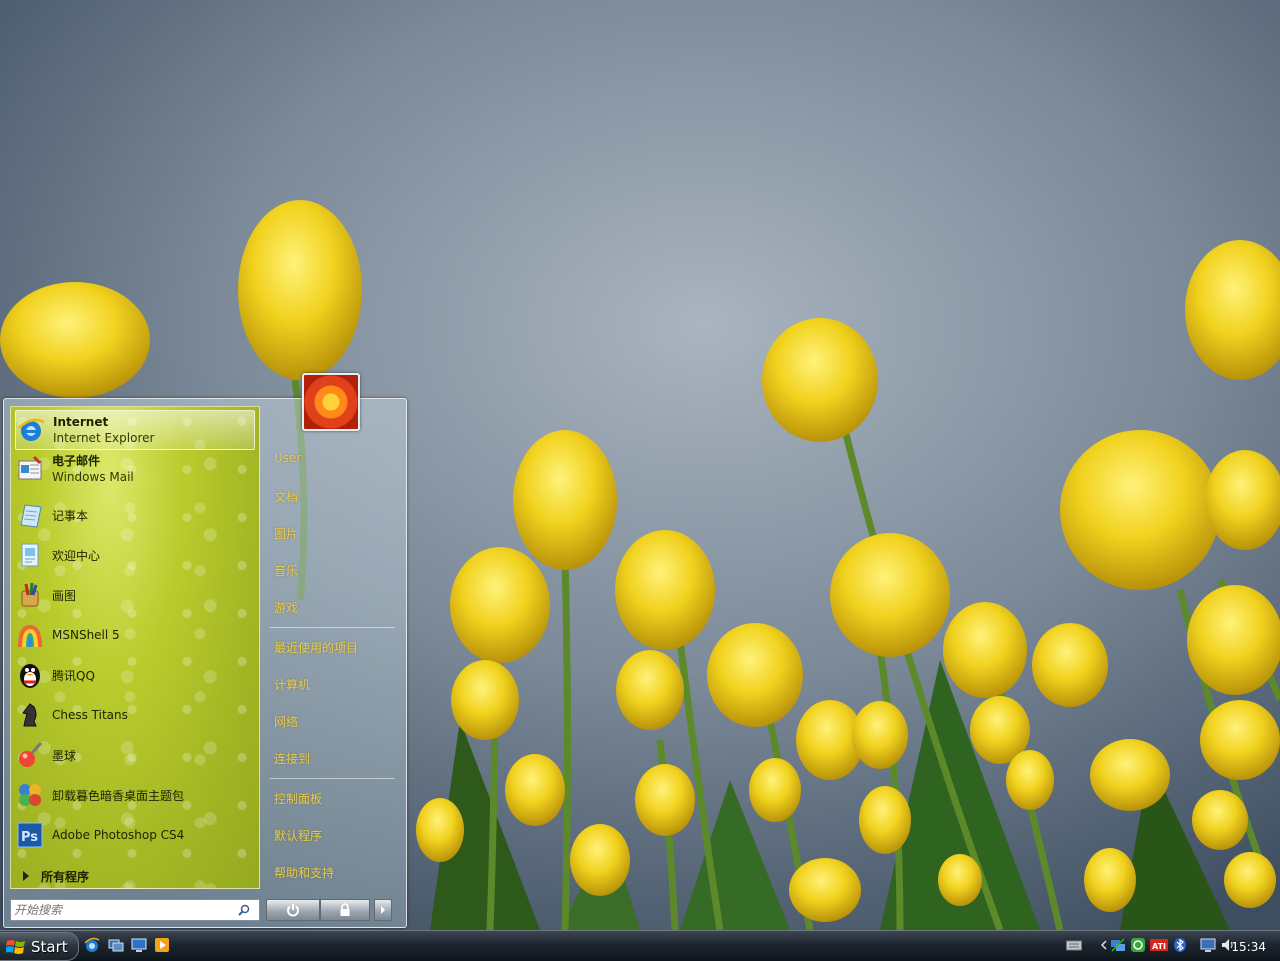  What do you see at coordinates (29, 837) in the screenshot?
I see `svg-text: Ps` at bounding box center [29, 837].